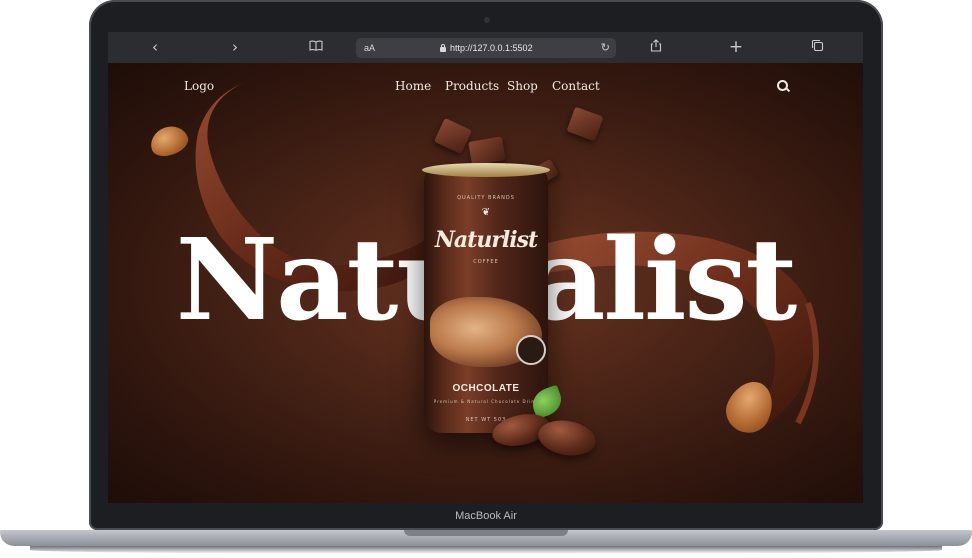 This screenshot has height=558, width=972. I want to click on text-size-button: aA, so click(369, 48).